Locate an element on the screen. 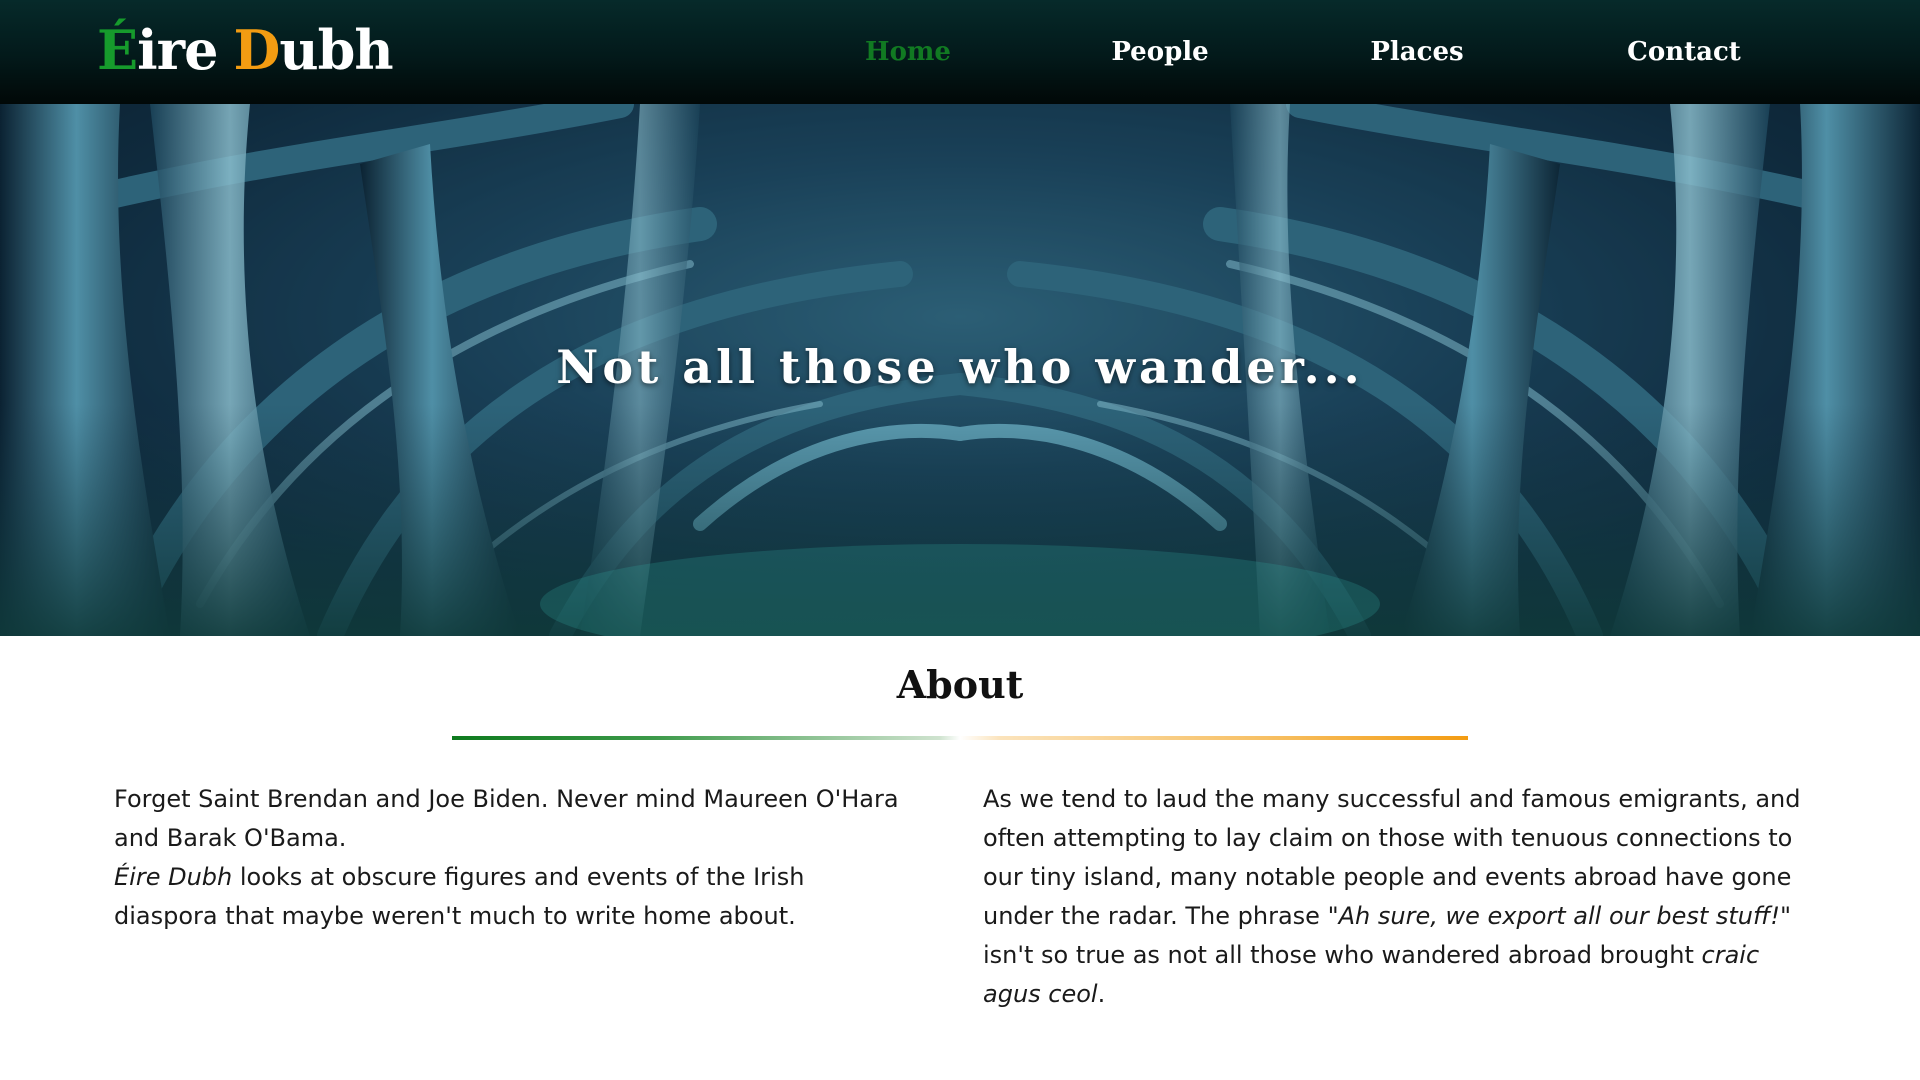 This screenshot has height=1080, width=1920. nav-link-places: Places is located at coordinates (1416, 52).